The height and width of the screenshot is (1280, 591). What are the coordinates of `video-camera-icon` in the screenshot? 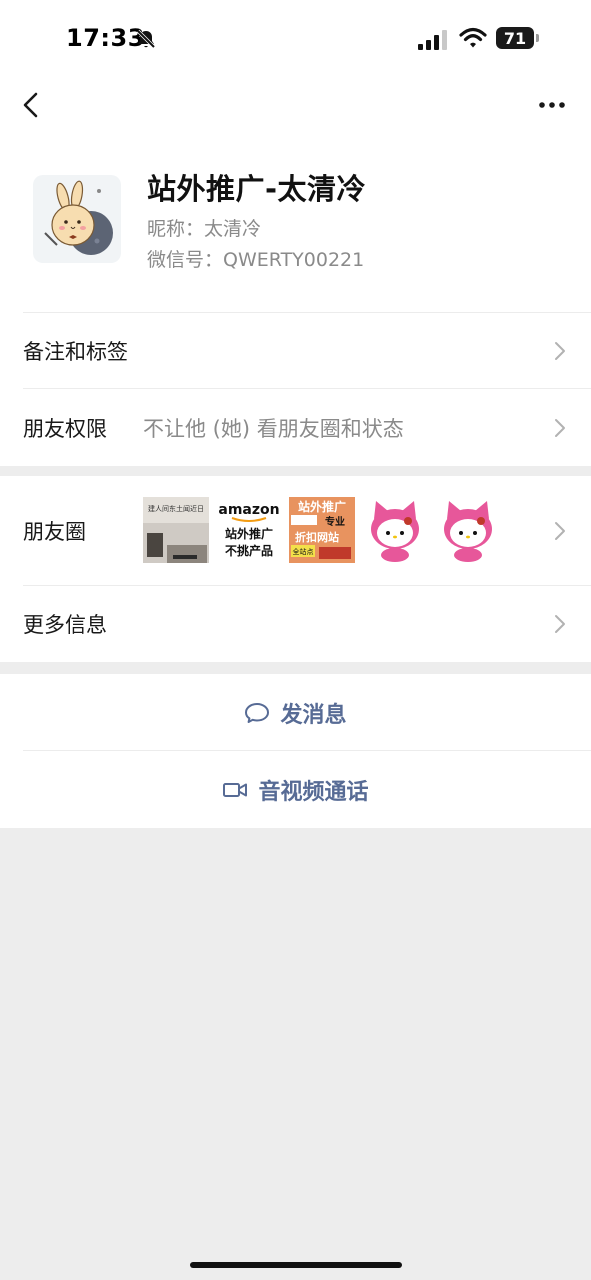 It's located at (235, 789).